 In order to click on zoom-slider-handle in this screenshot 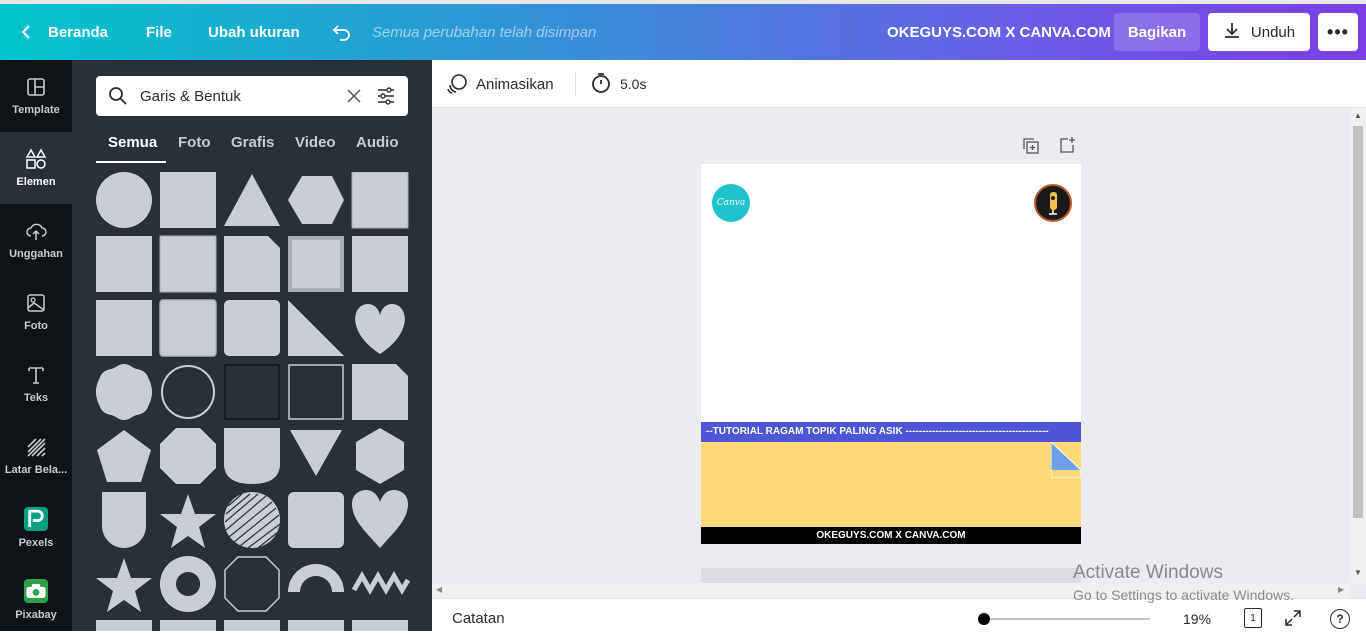, I will do `click(984, 619)`.